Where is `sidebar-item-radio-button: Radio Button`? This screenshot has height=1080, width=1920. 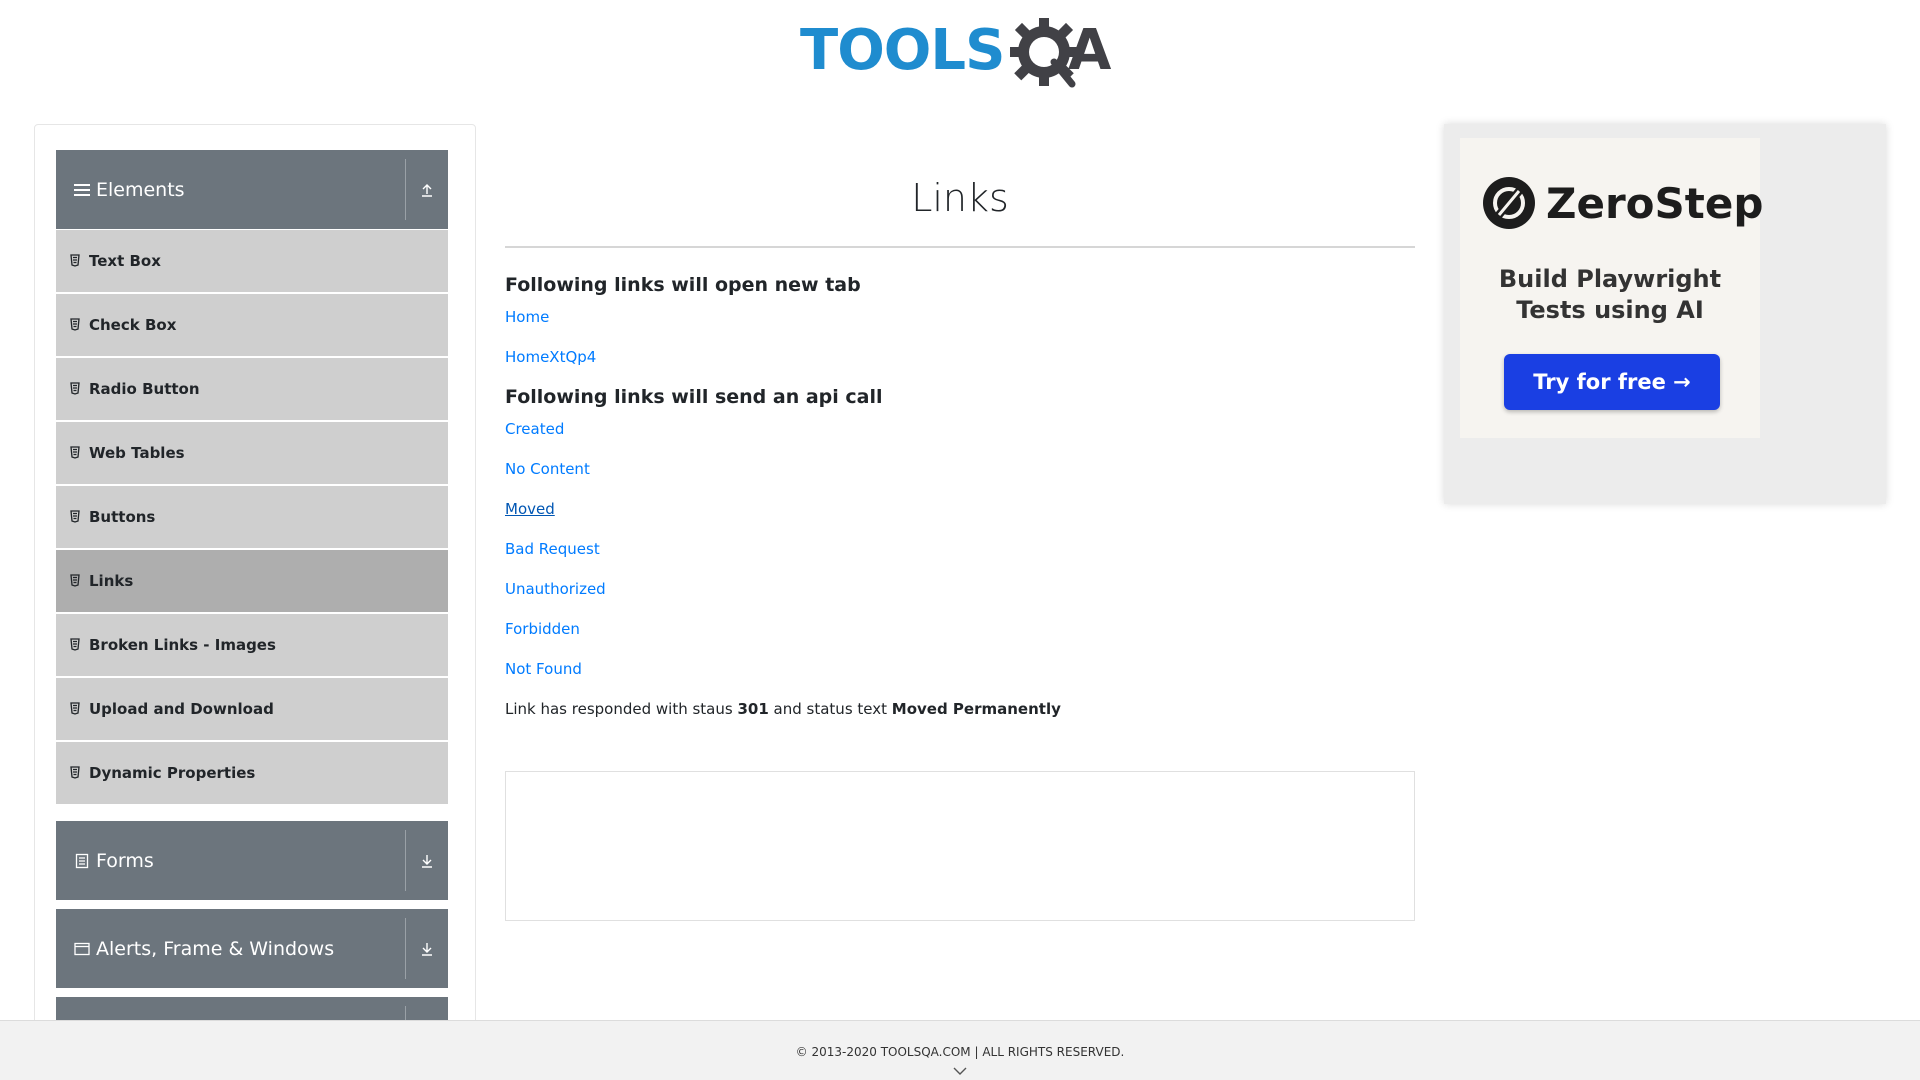
sidebar-item-radio-button: Radio Button is located at coordinates (252, 389).